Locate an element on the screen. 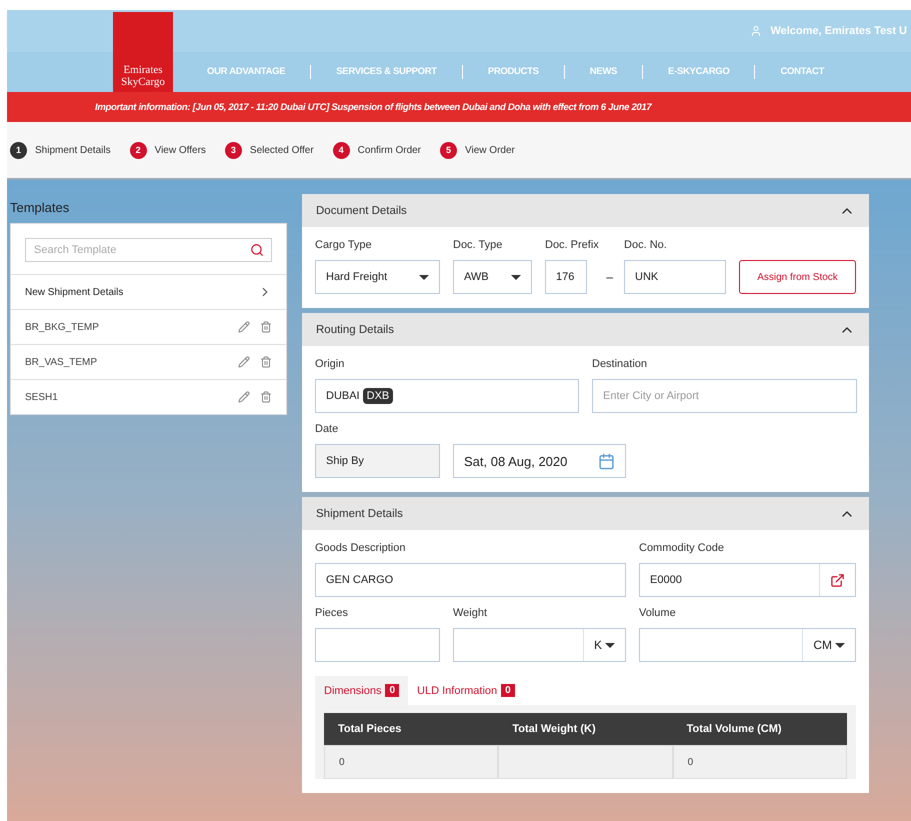 The width and height of the screenshot is (911, 821). field-label: Date is located at coordinates (326, 429).